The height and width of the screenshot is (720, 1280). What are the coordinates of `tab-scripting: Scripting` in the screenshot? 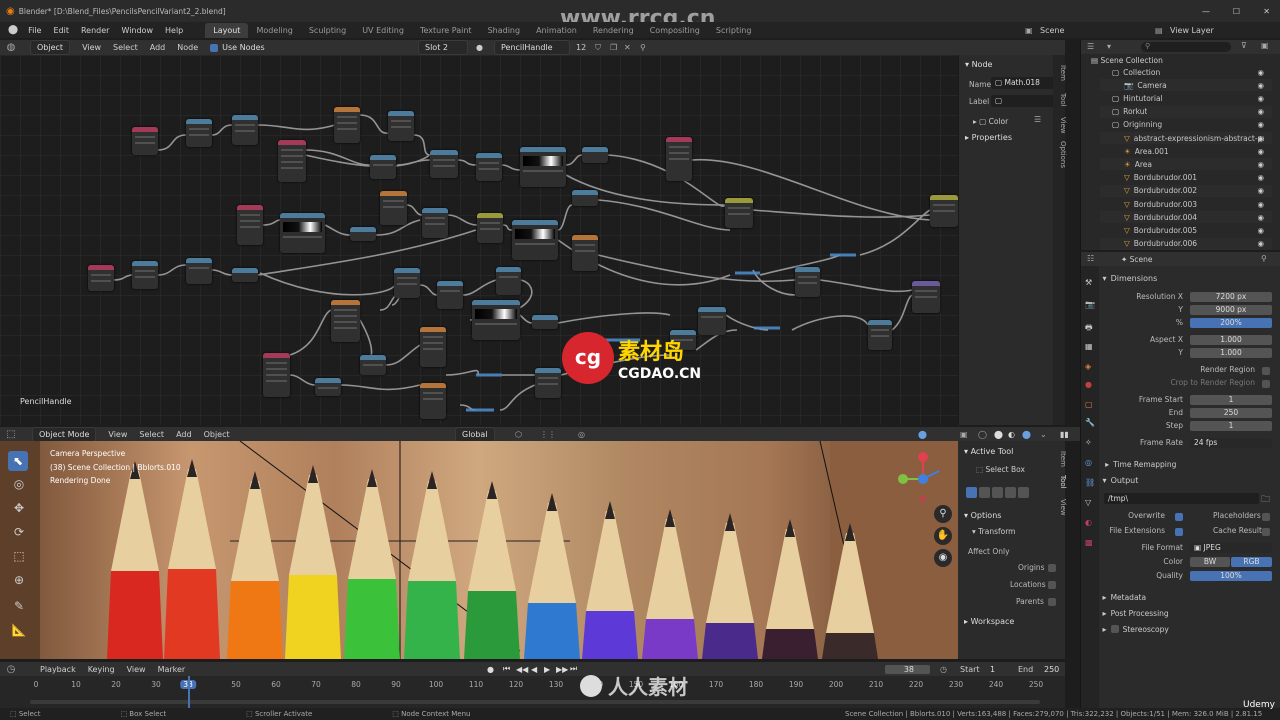 It's located at (734, 30).